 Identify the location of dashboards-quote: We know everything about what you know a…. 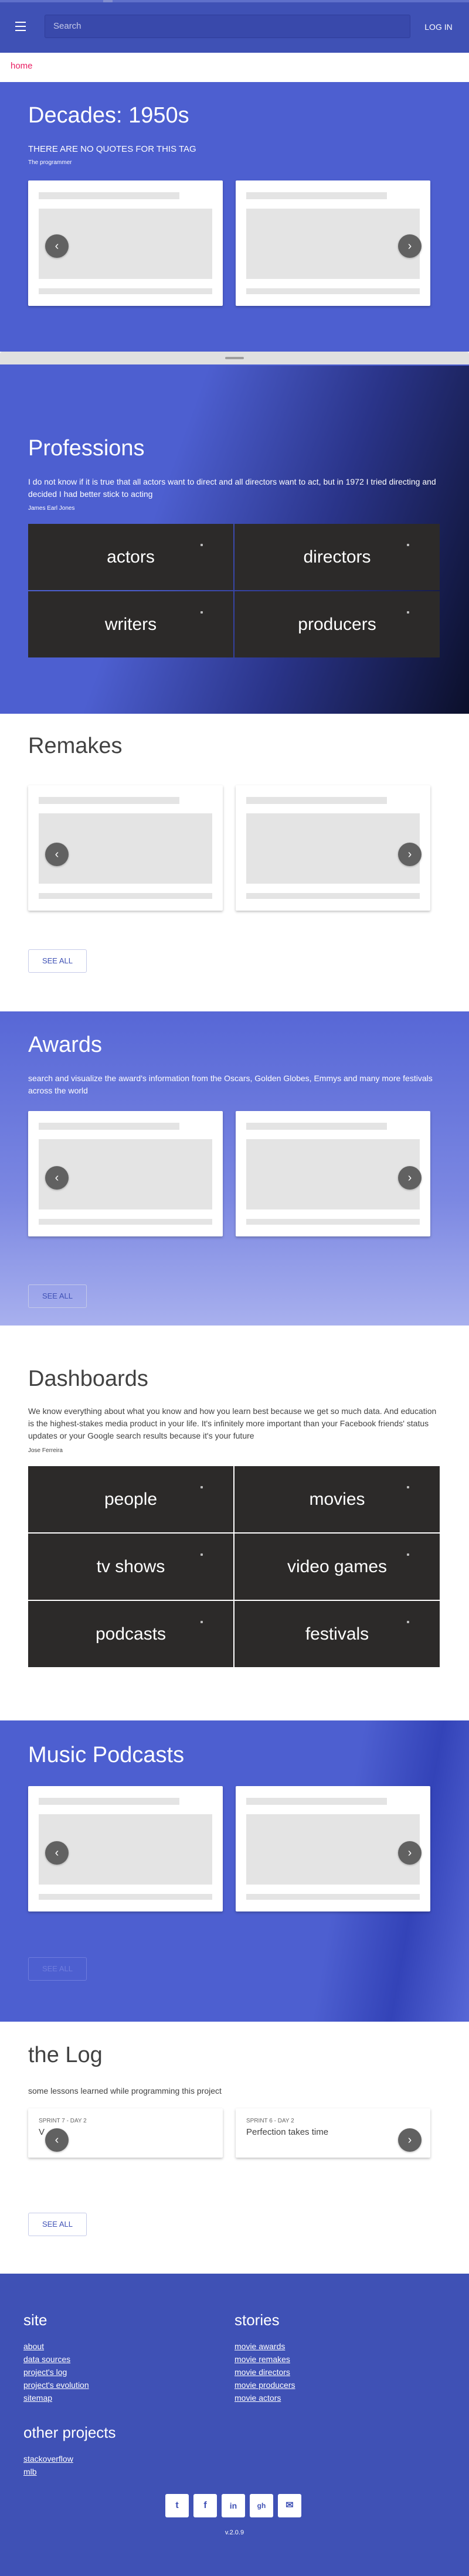
(232, 1423).